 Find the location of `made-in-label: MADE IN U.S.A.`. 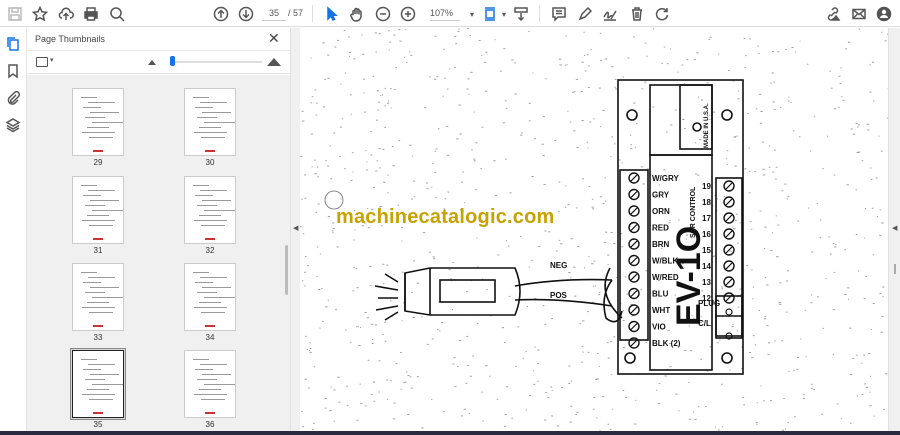

made-in-label: MADE IN U.S.A. is located at coordinates (707, 125).